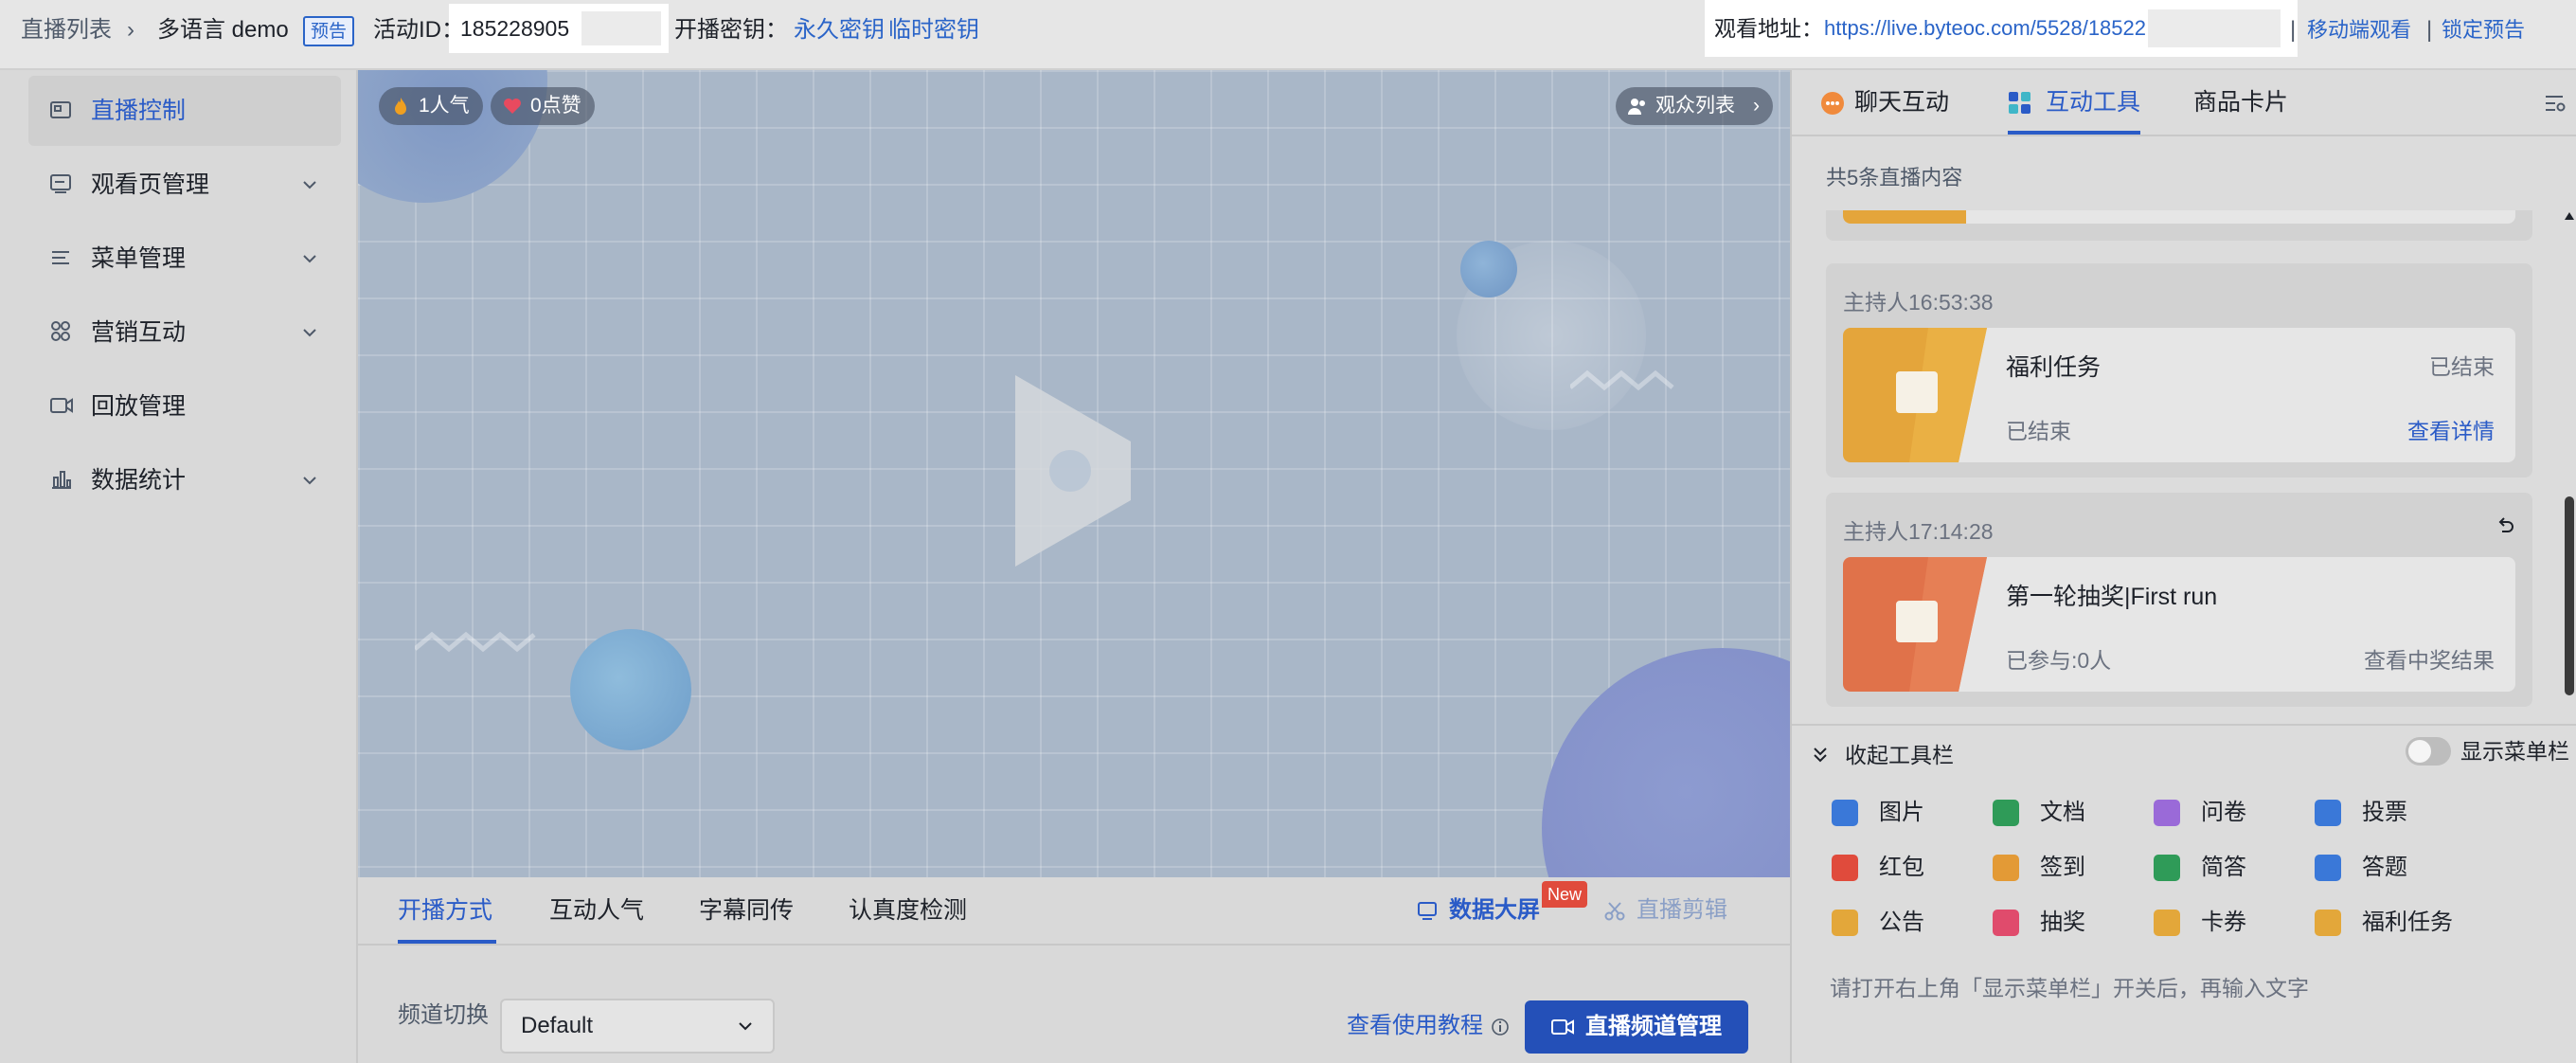  I want to click on input-hint: 请打开右上角「显示菜单栏」开关后，再输入文字, so click(2069, 988).